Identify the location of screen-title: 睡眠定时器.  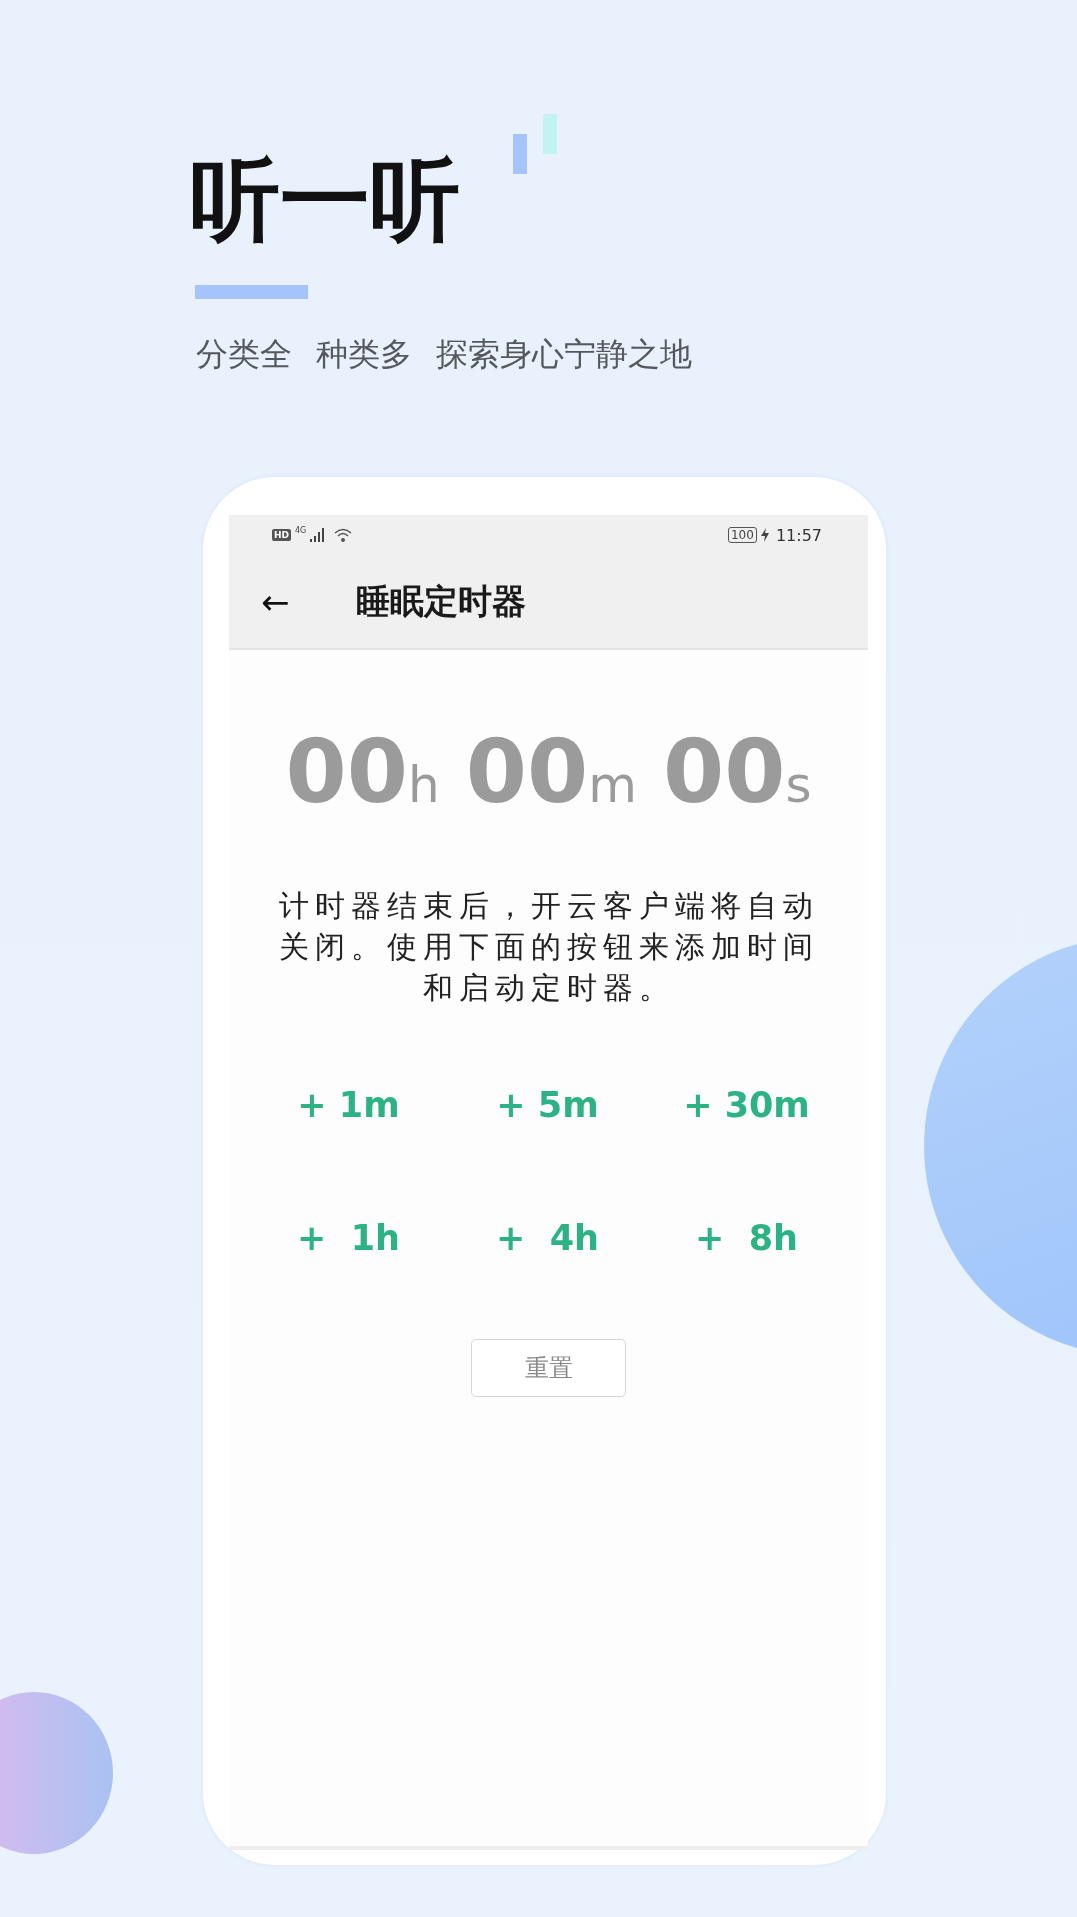
(441, 601).